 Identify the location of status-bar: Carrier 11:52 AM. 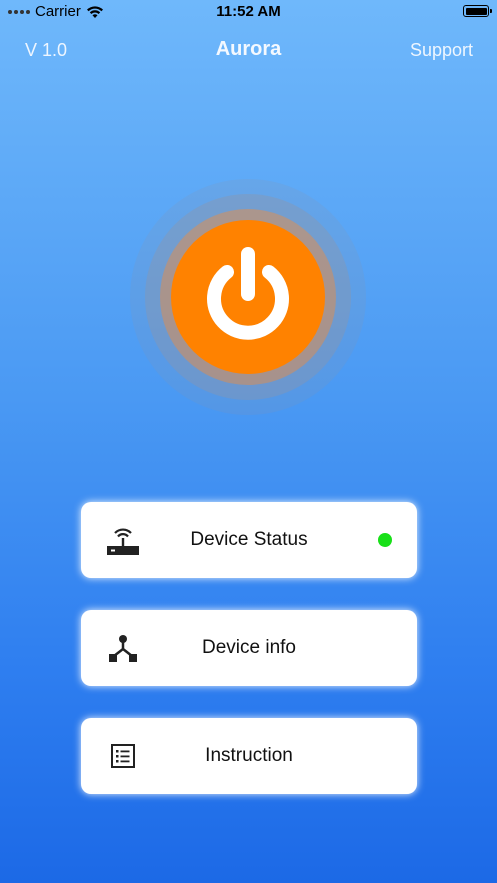
(248, 12).